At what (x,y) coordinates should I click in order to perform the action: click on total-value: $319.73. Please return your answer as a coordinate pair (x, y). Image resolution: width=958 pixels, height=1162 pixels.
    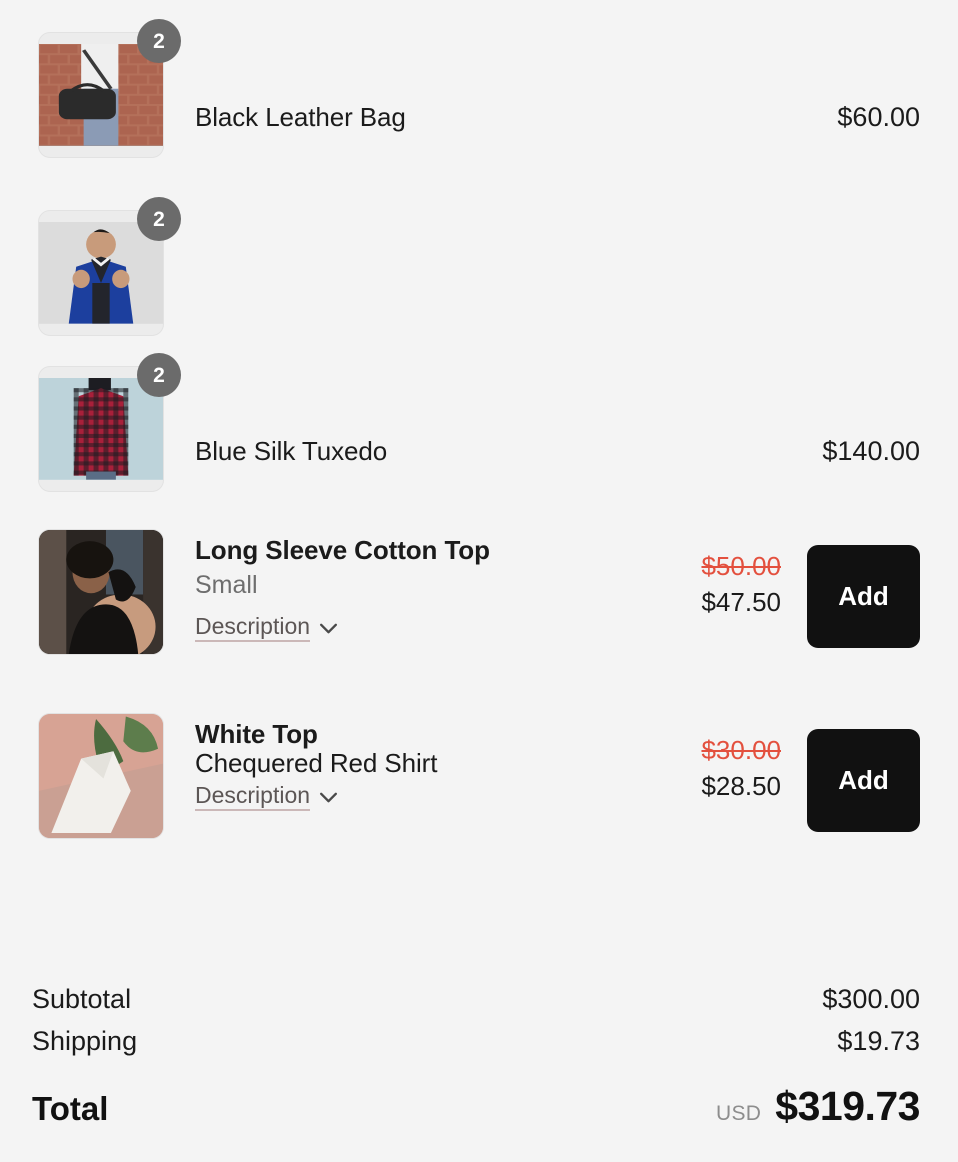
    Looking at the image, I should click on (847, 1106).